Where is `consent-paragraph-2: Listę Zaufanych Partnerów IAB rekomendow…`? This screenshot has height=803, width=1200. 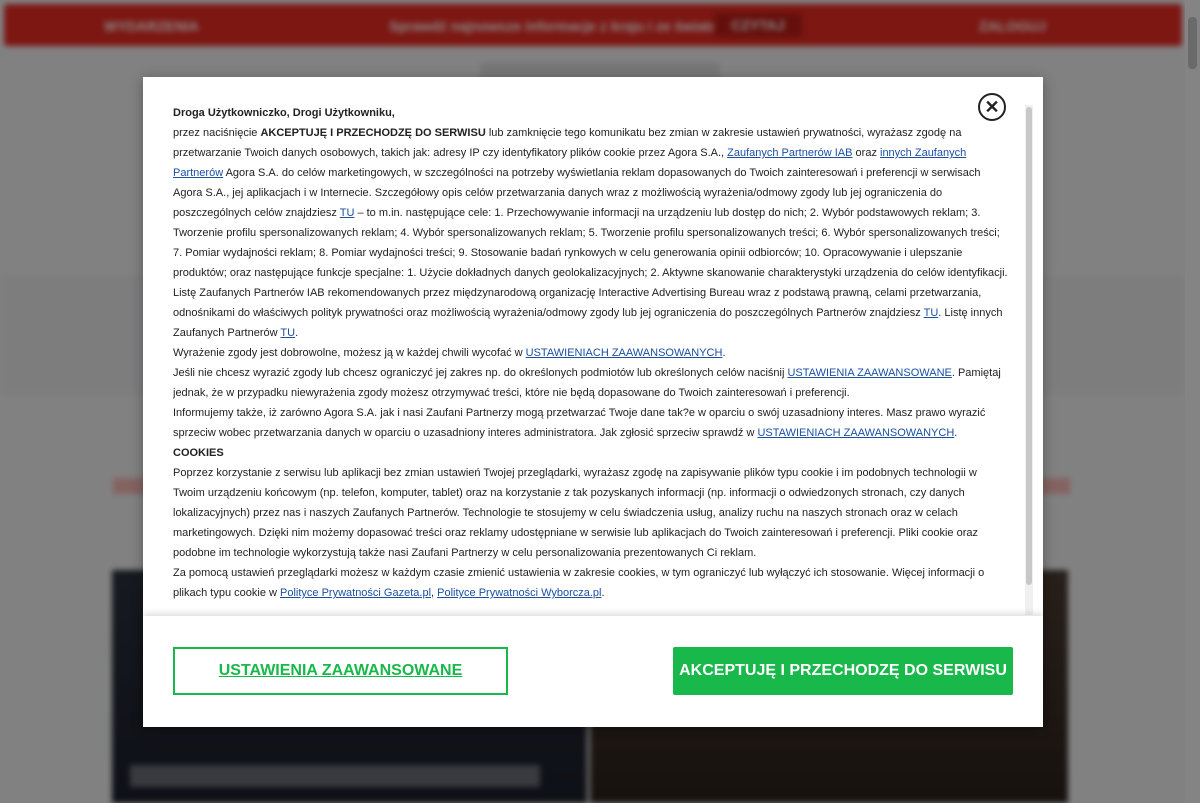 consent-paragraph-2: Listę Zaufanych Partnerów IAB rekomendow… is located at coordinates (588, 313).